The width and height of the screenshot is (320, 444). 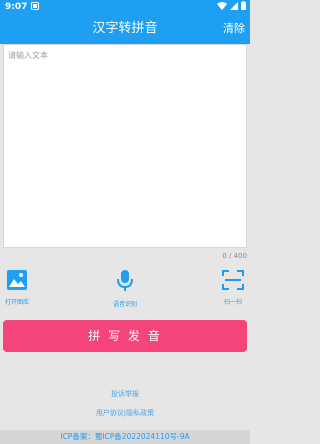 What do you see at coordinates (233, 282) in the screenshot?
I see `scan-icon` at bounding box center [233, 282].